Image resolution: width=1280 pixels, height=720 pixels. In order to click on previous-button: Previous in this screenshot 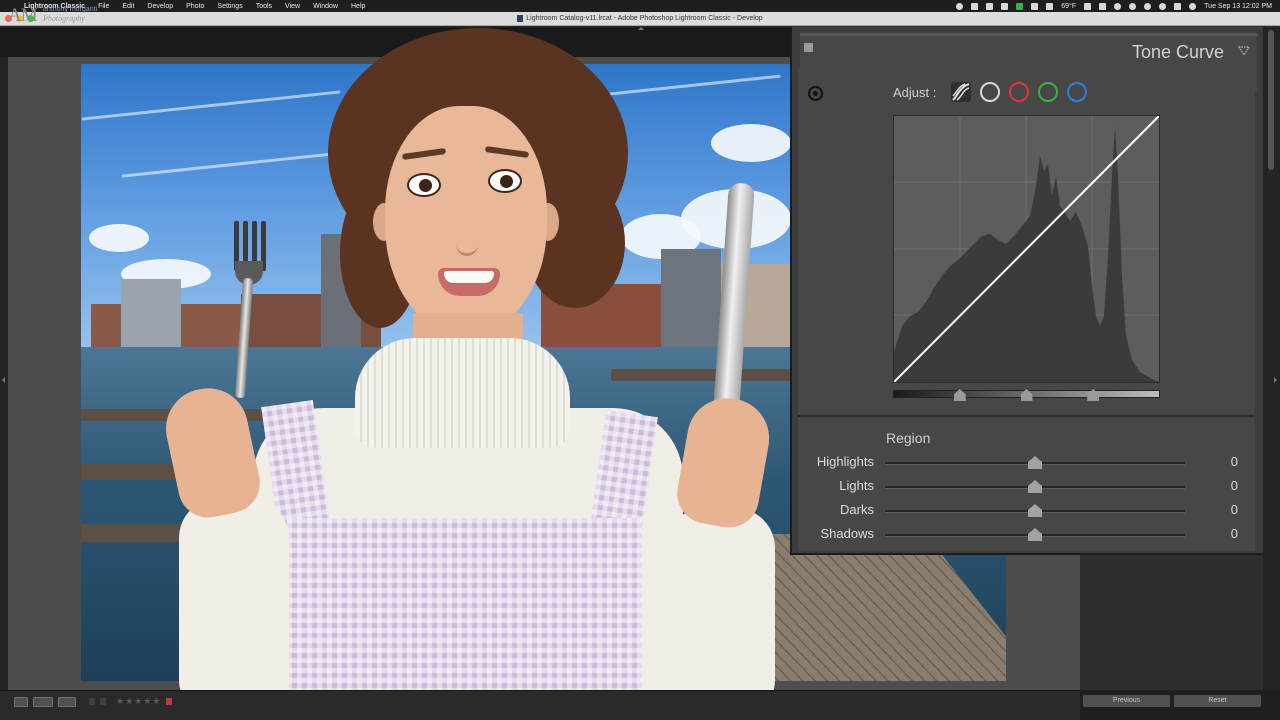, I will do `click(1126, 701)`.